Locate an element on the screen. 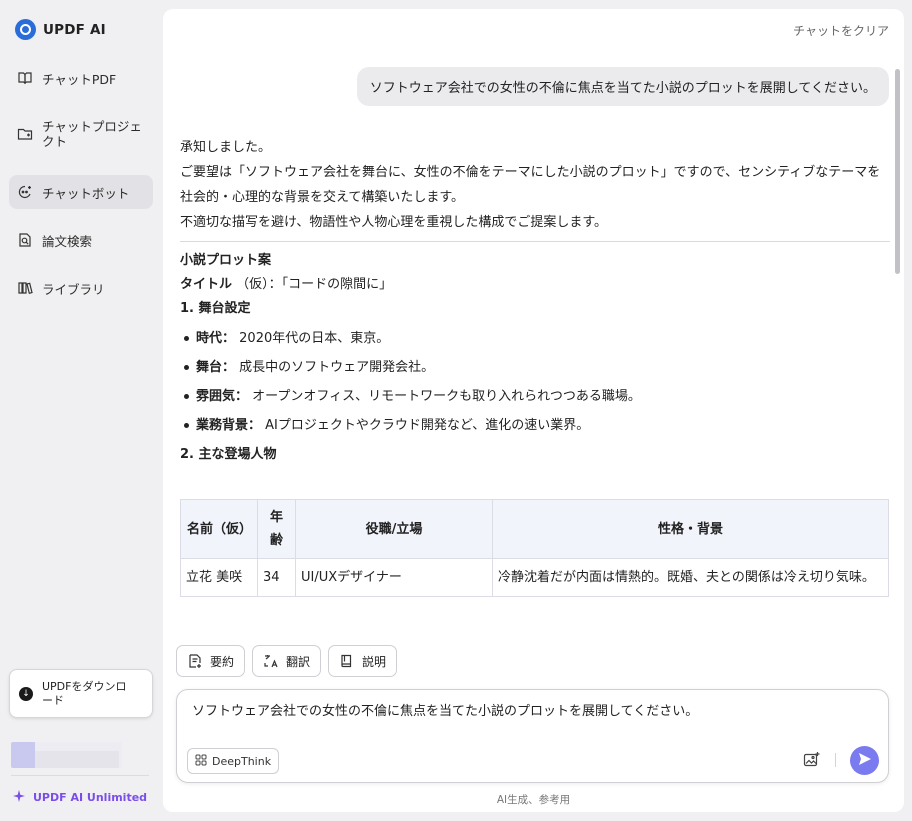 The height and width of the screenshot is (821, 912). table-header-cell: 年齢 is located at coordinates (276, 529).